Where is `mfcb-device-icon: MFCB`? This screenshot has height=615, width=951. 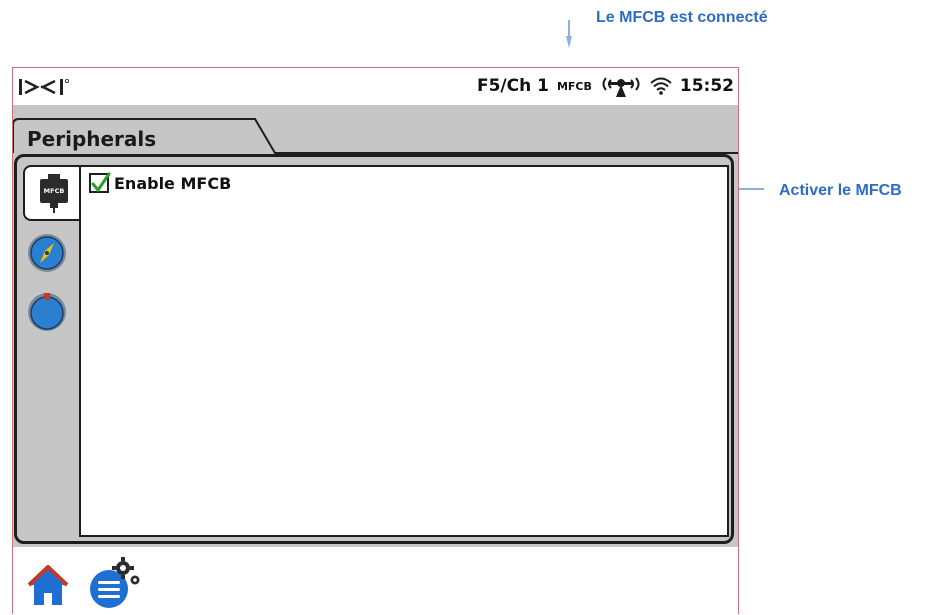
mfcb-device-icon: MFCB is located at coordinates (54, 193).